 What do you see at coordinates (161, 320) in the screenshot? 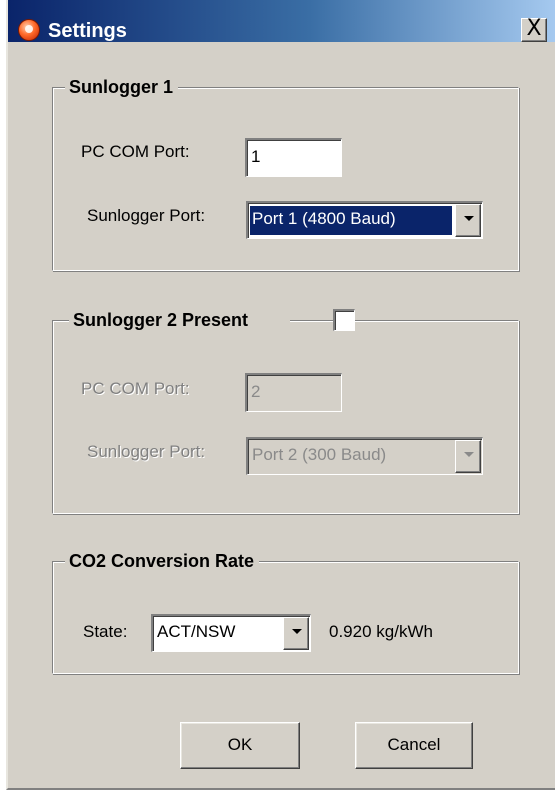
I see `sunlogger2-legend-label: Sunlogger 2 Present` at bounding box center [161, 320].